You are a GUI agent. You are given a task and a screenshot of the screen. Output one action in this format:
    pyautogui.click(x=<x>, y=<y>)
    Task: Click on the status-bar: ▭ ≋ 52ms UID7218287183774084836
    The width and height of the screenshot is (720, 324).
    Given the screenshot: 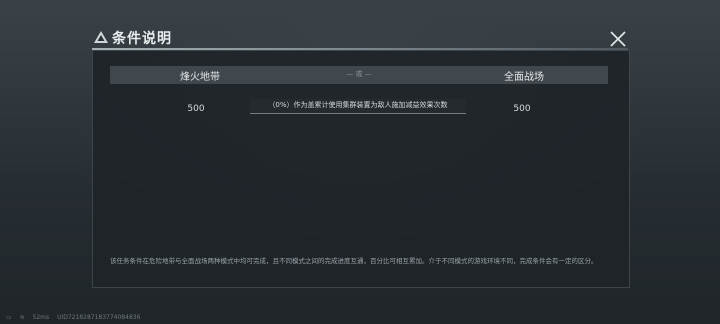 What is the action you would take?
    pyautogui.click(x=76, y=317)
    